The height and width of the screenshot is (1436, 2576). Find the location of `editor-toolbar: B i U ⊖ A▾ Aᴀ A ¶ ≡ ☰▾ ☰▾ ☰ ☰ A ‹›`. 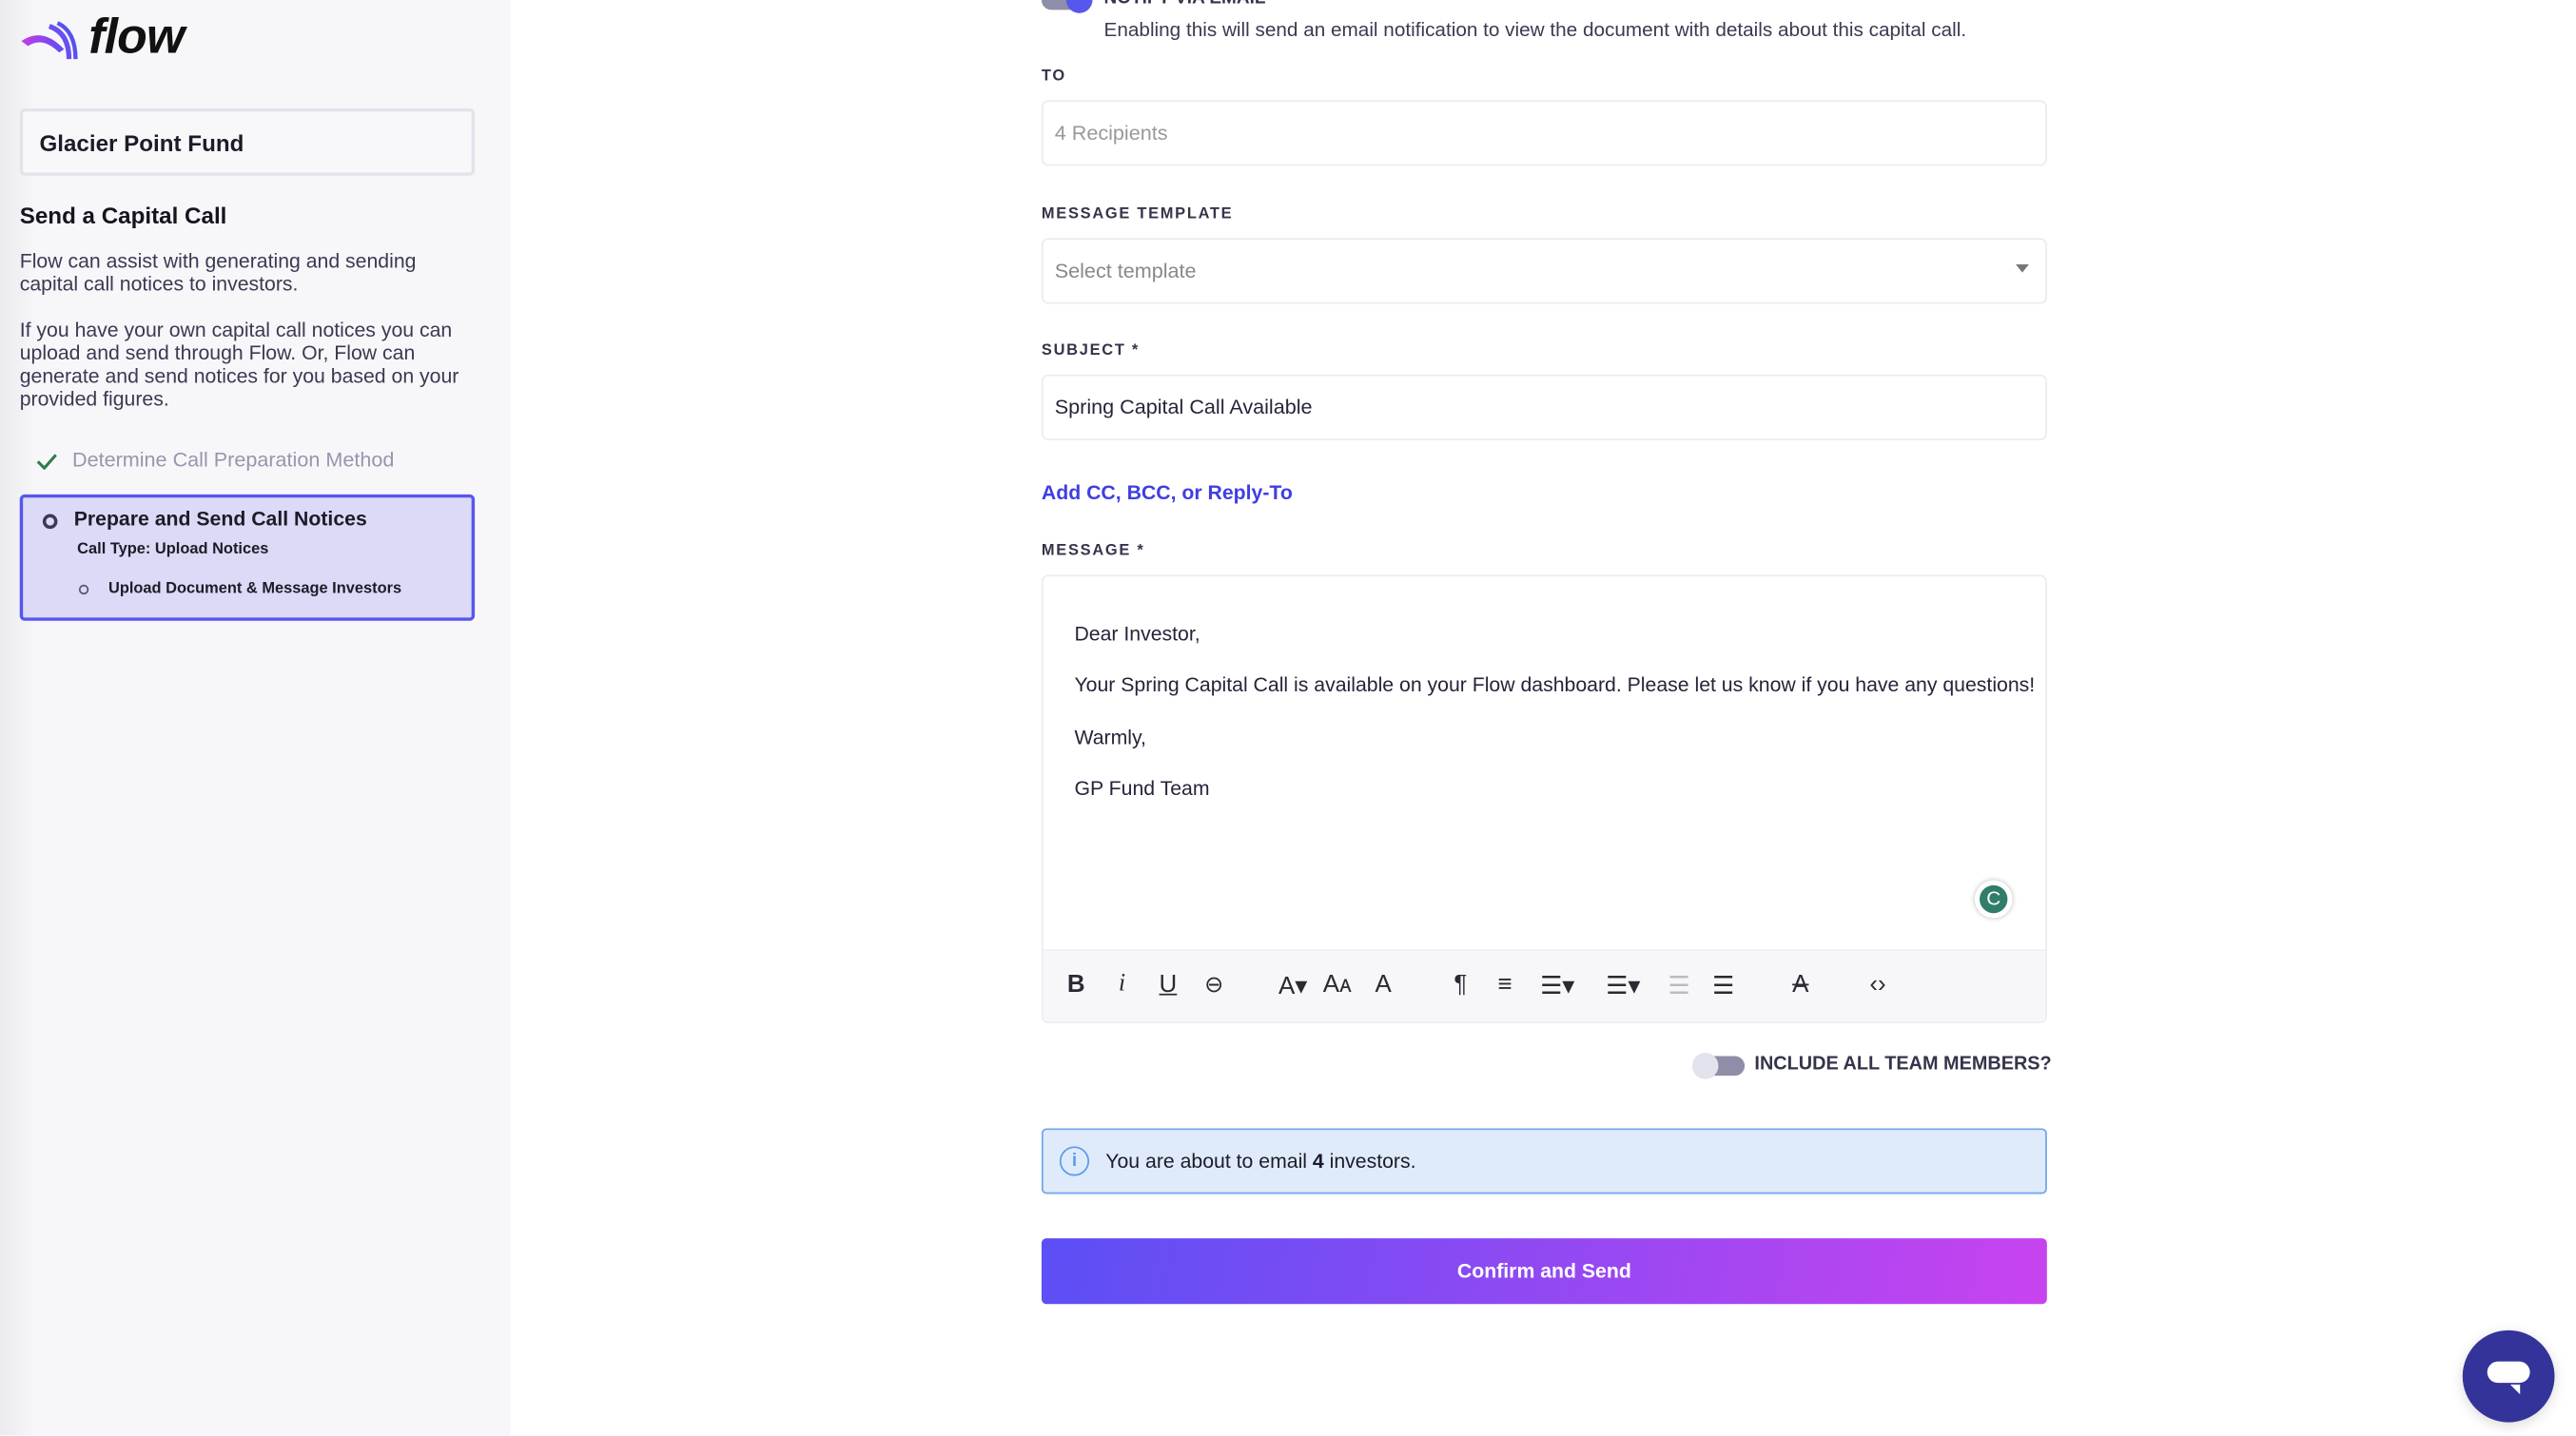

editor-toolbar: B i U ⊖ A▾ Aᴀ A ¶ ≡ ☰▾ ☰▾ ☰ ☰ A ‹› is located at coordinates (1545, 985).